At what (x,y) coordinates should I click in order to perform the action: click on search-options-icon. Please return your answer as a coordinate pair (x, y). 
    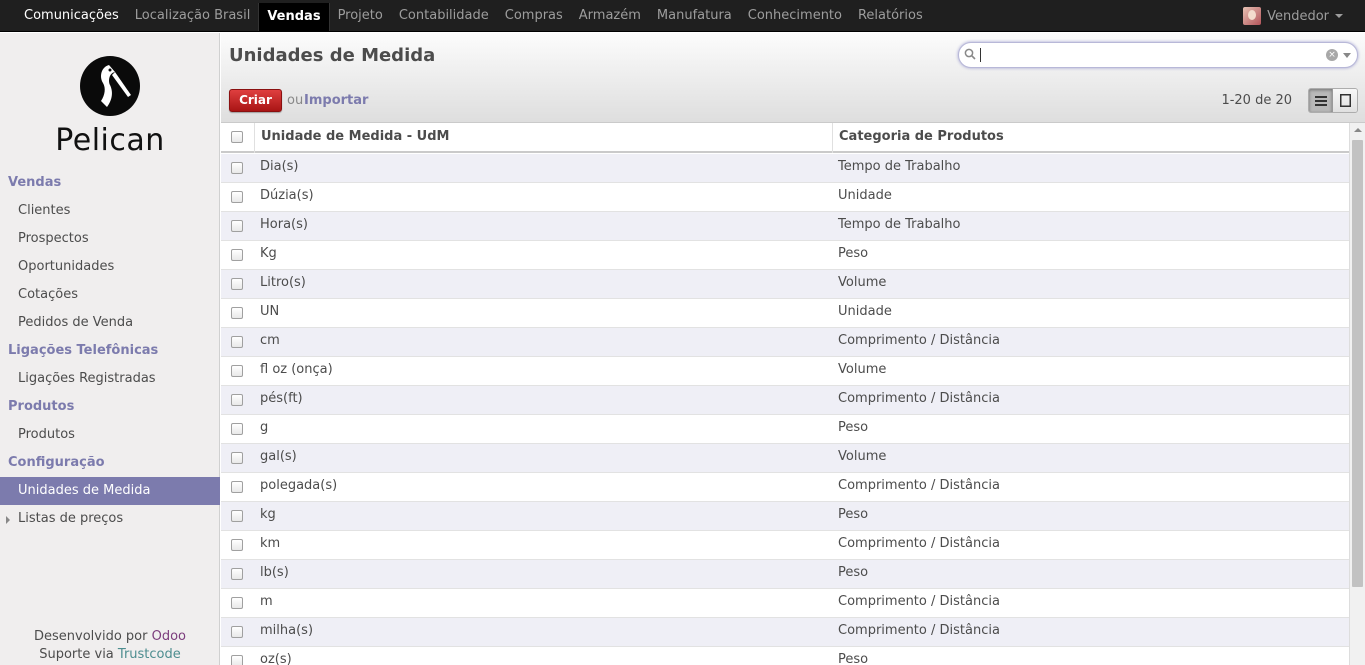
    Looking at the image, I should click on (1347, 55).